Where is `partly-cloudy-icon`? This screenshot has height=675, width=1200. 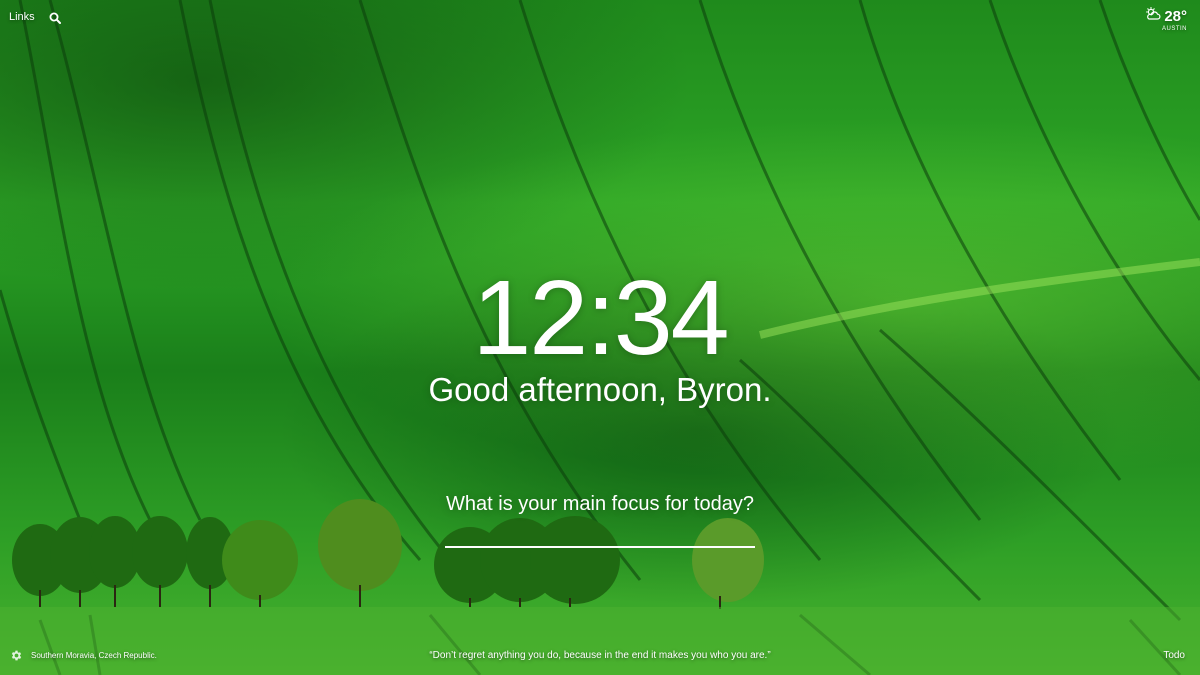 partly-cloudy-icon is located at coordinates (1153, 16).